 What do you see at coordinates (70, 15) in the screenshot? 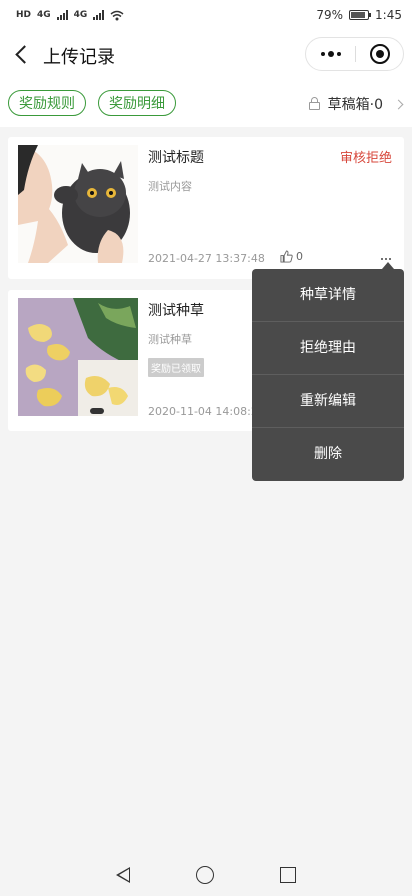
I see `status-left: HD 4G 4G` at bounding box center [70, 15].